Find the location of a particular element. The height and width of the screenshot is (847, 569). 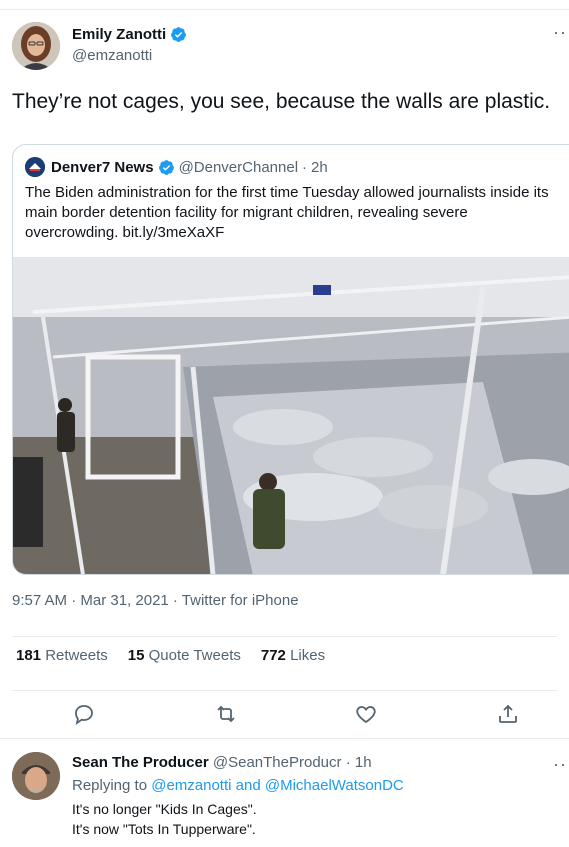

action-bar is located at coordinates (284, 714).